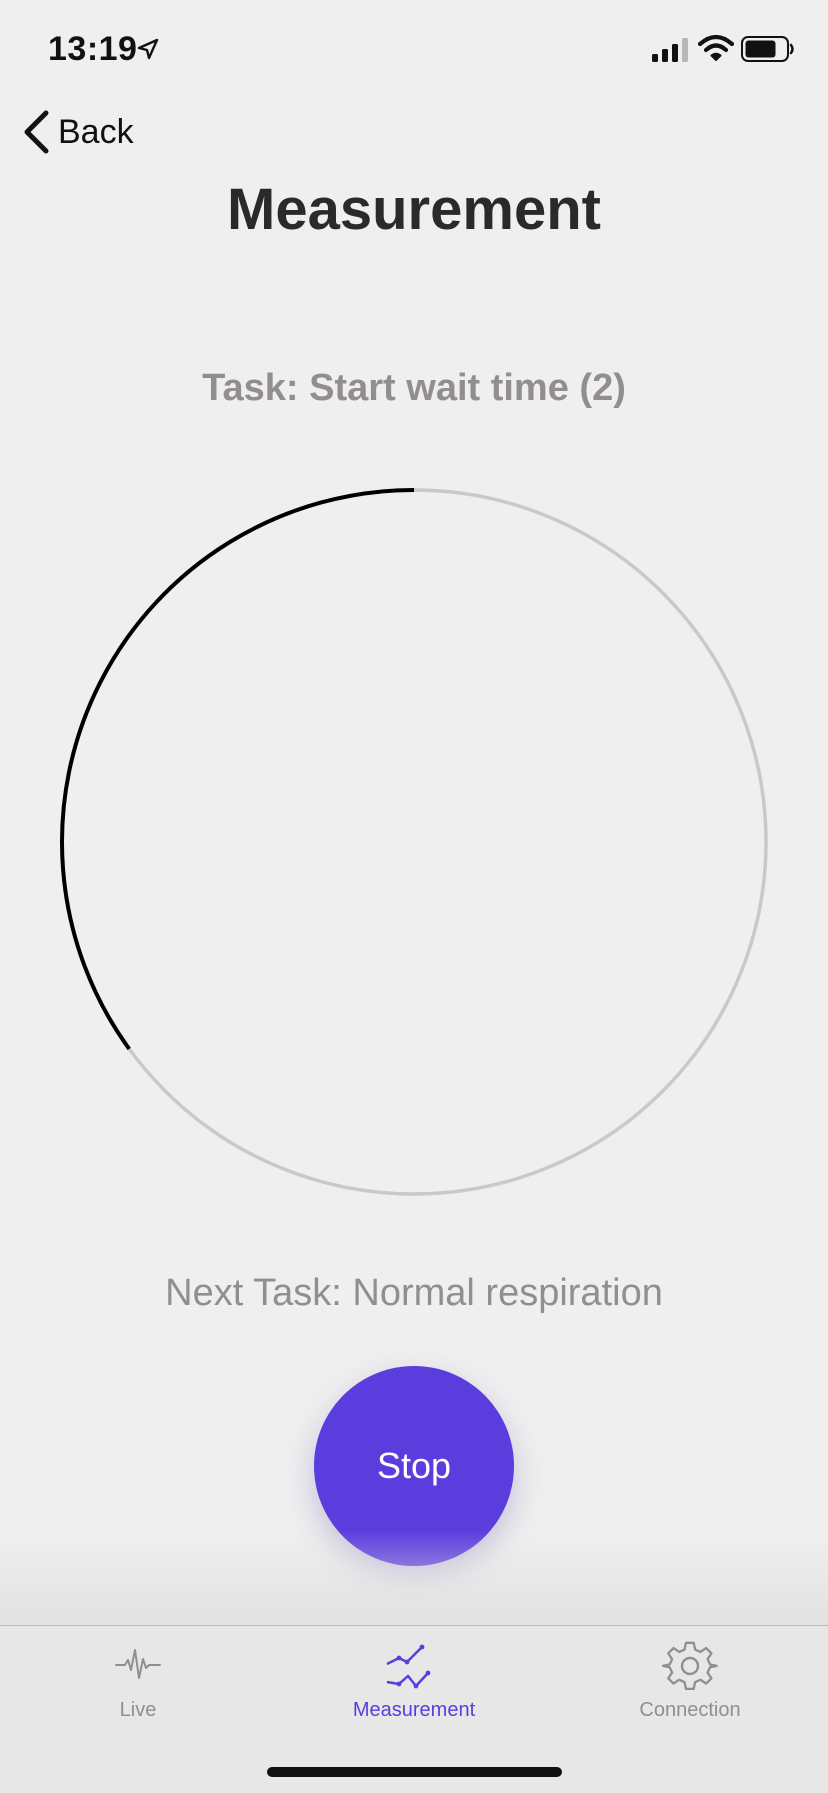  What do you see at coordinates (414, 209) in the screenshot?
I see `page-title: Measurement` at bounding box center [414, 209].